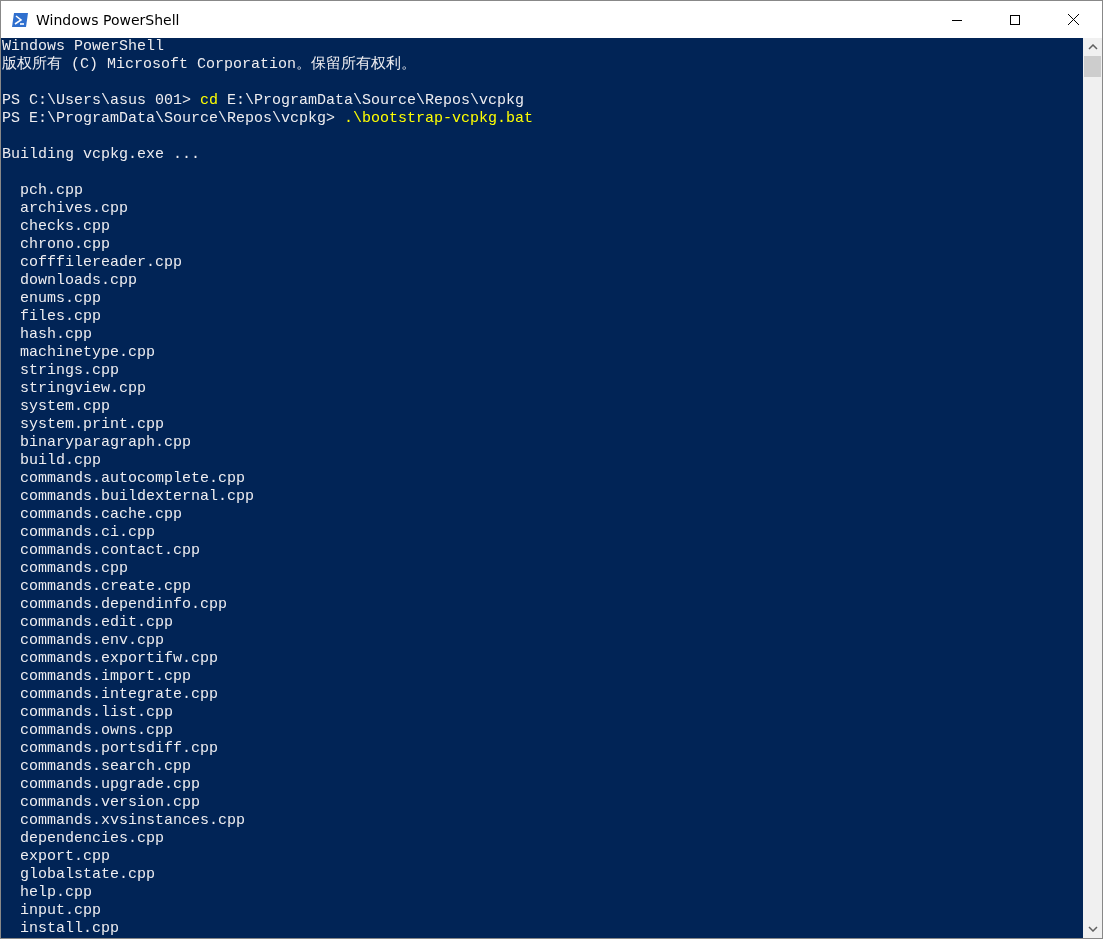  Describe the element at coordinates (1015, 19) in the screenshot. I see `maximize-icon` at that location.